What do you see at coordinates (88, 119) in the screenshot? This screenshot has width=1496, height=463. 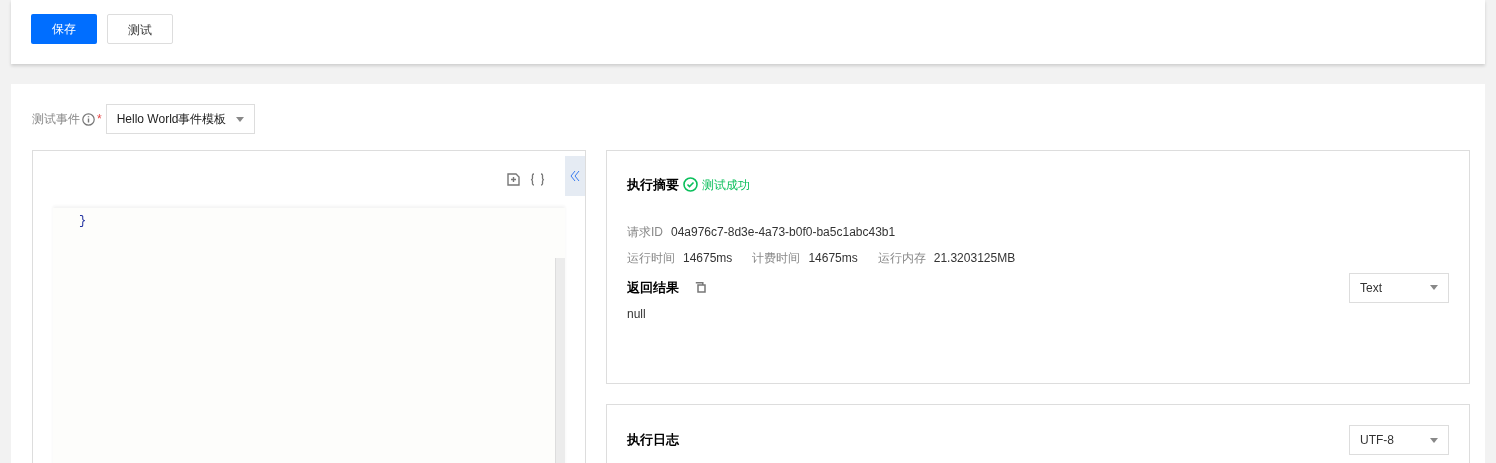 I see `info-icon` at bounding box center [88, 119].